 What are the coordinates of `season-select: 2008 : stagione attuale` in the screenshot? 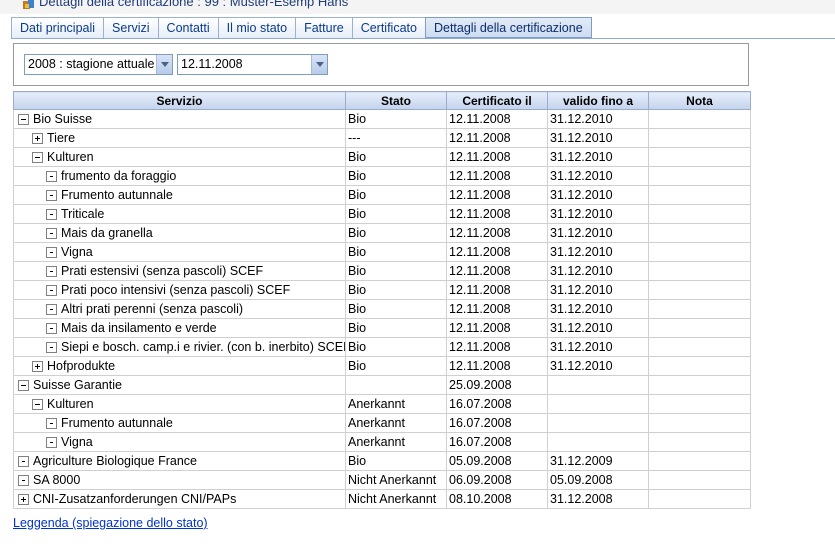 It's located at (98, 64).